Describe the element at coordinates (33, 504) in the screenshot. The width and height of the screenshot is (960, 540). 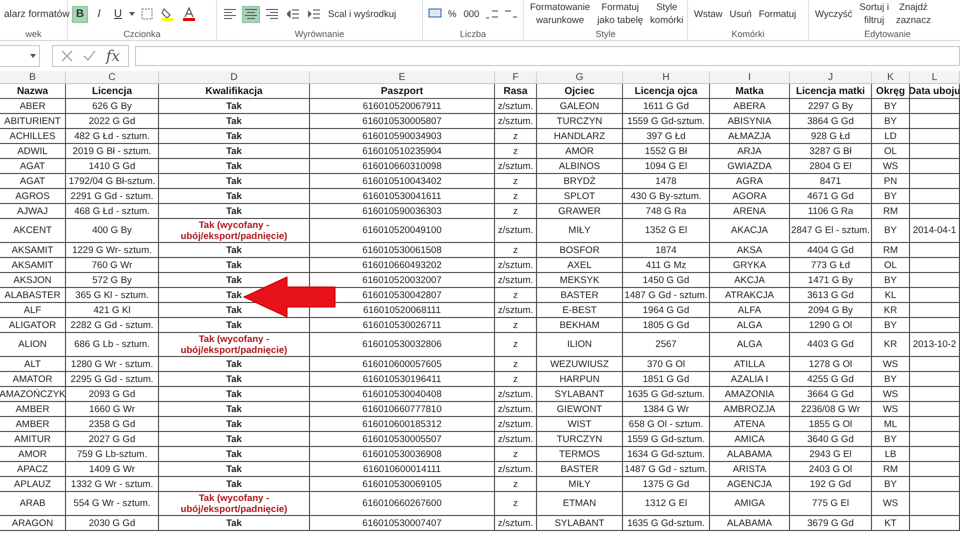
I see `table-cell: ARAB` at that location.